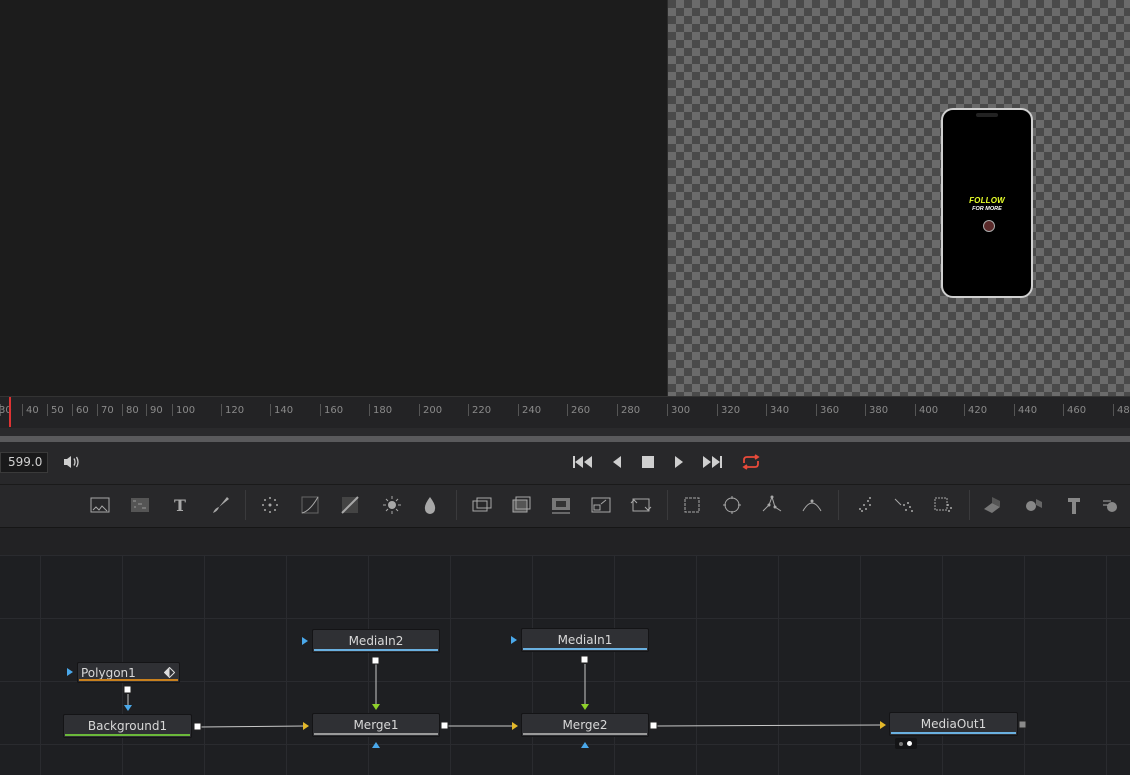  I want to click on speaker-icon, so click(71, 462).